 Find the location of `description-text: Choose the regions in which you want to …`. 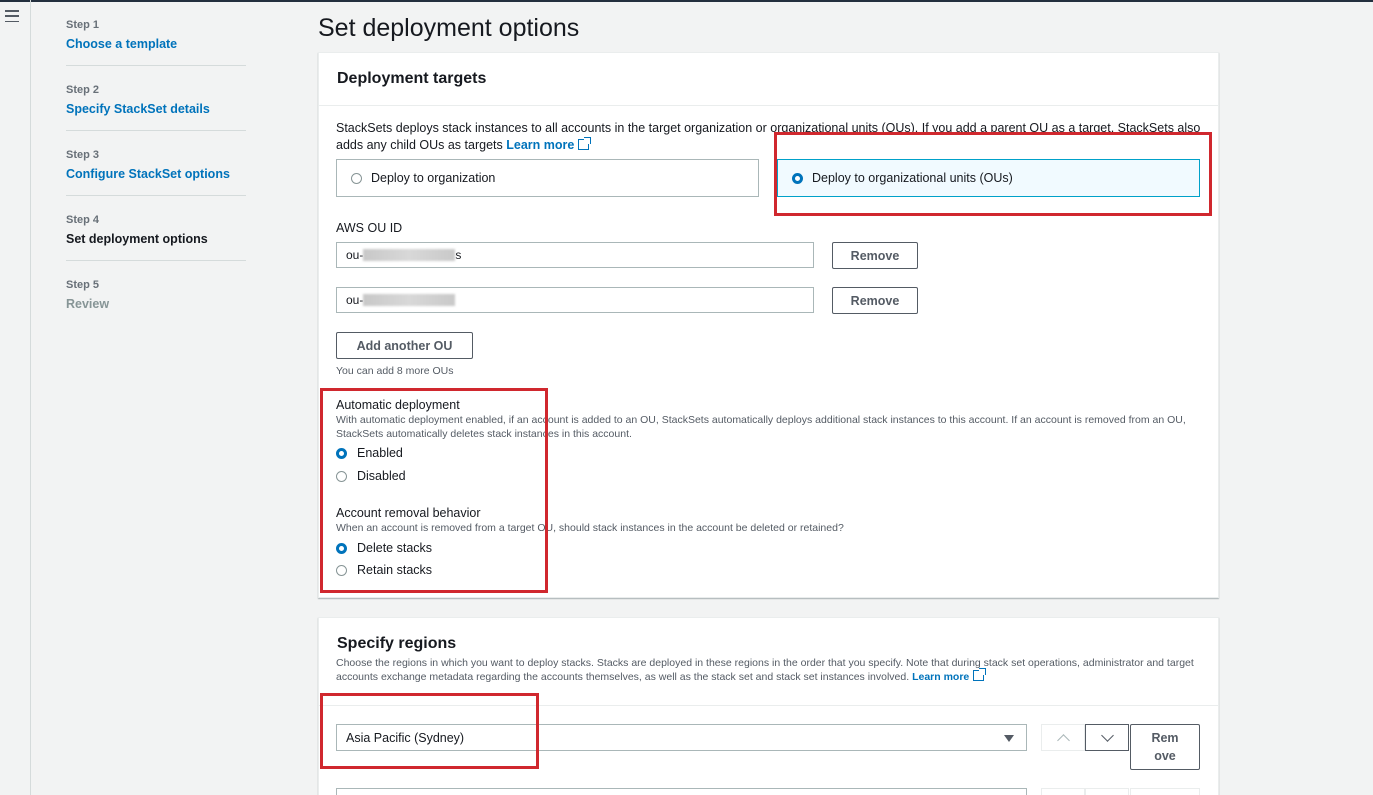

description-text: Choose the regions in which you want to … is located at coordinates (765, 670).